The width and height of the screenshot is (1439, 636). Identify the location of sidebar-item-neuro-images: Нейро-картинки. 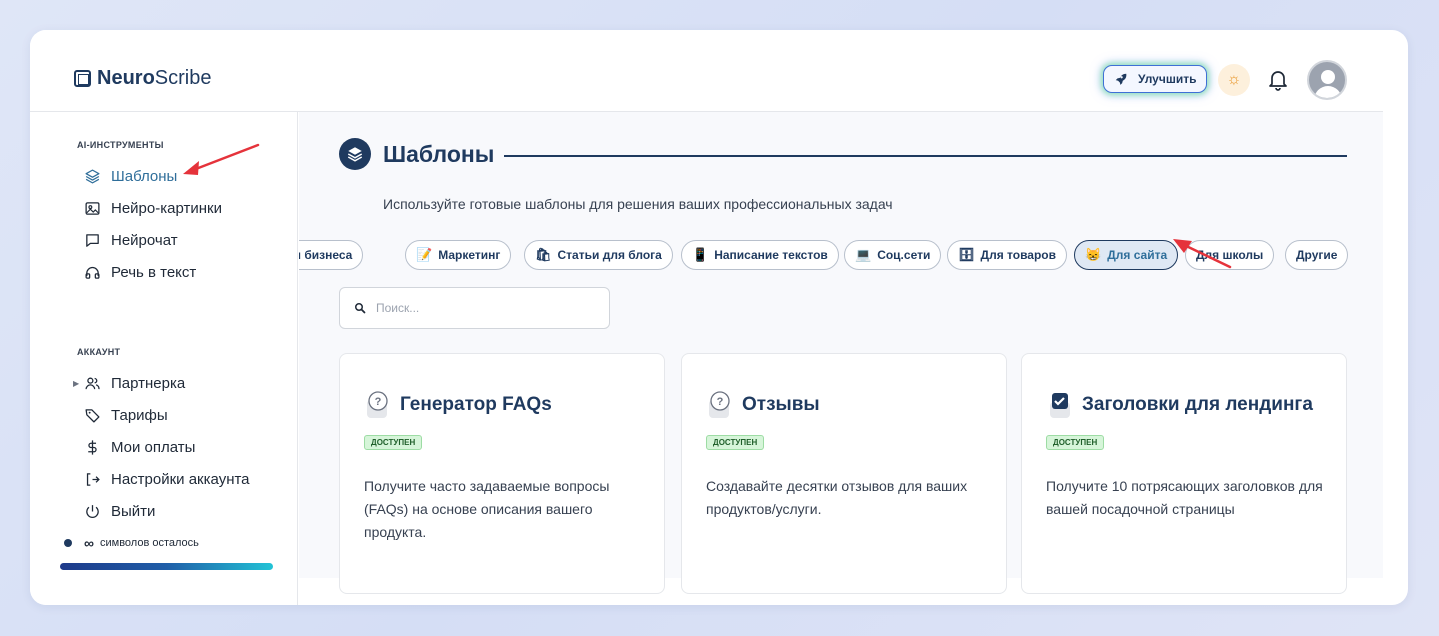
(152, 208).